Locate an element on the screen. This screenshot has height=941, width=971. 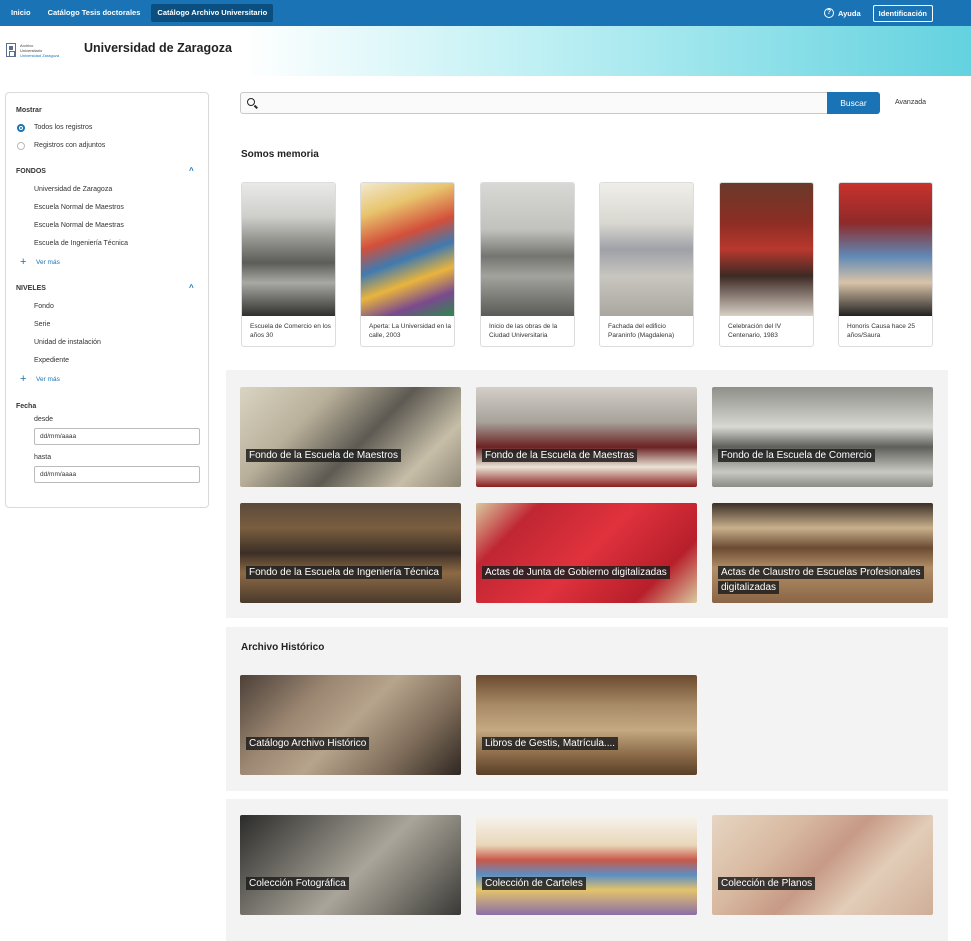
radio-all-records is located at coordinates (21, 128).